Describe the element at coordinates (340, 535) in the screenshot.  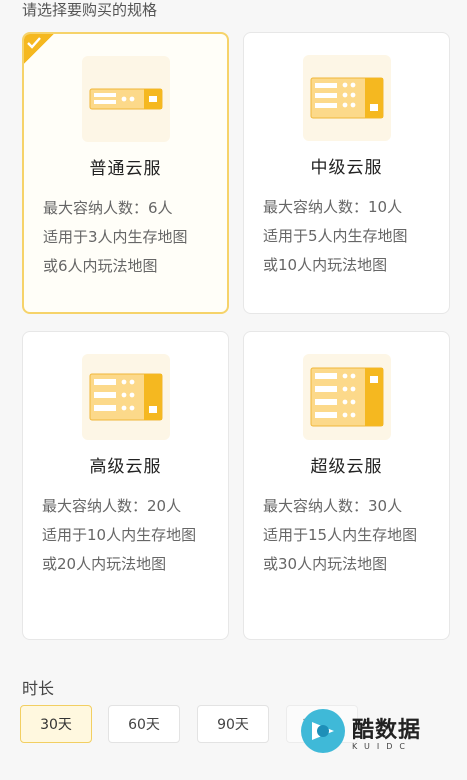
I see `plan-desc: 最大容纳人数：30人 适用于15人内生存地图 或30人内玩法地图` at that location.